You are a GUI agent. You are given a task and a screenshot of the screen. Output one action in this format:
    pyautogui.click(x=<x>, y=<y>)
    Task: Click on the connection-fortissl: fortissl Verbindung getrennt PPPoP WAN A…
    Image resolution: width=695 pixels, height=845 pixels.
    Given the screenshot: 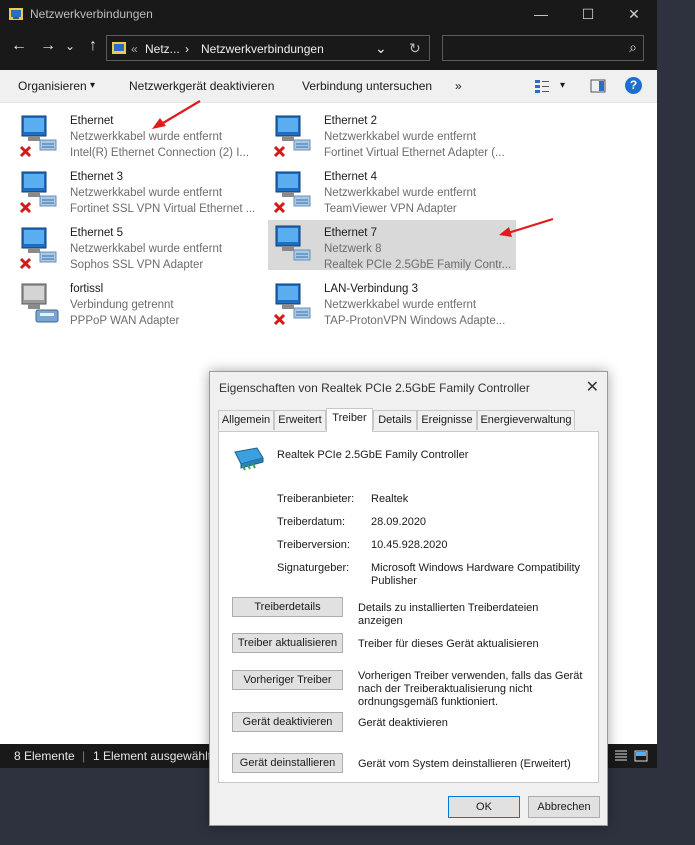 What is the action you would take?
    pyautogui.click(x=138, y=303)
    